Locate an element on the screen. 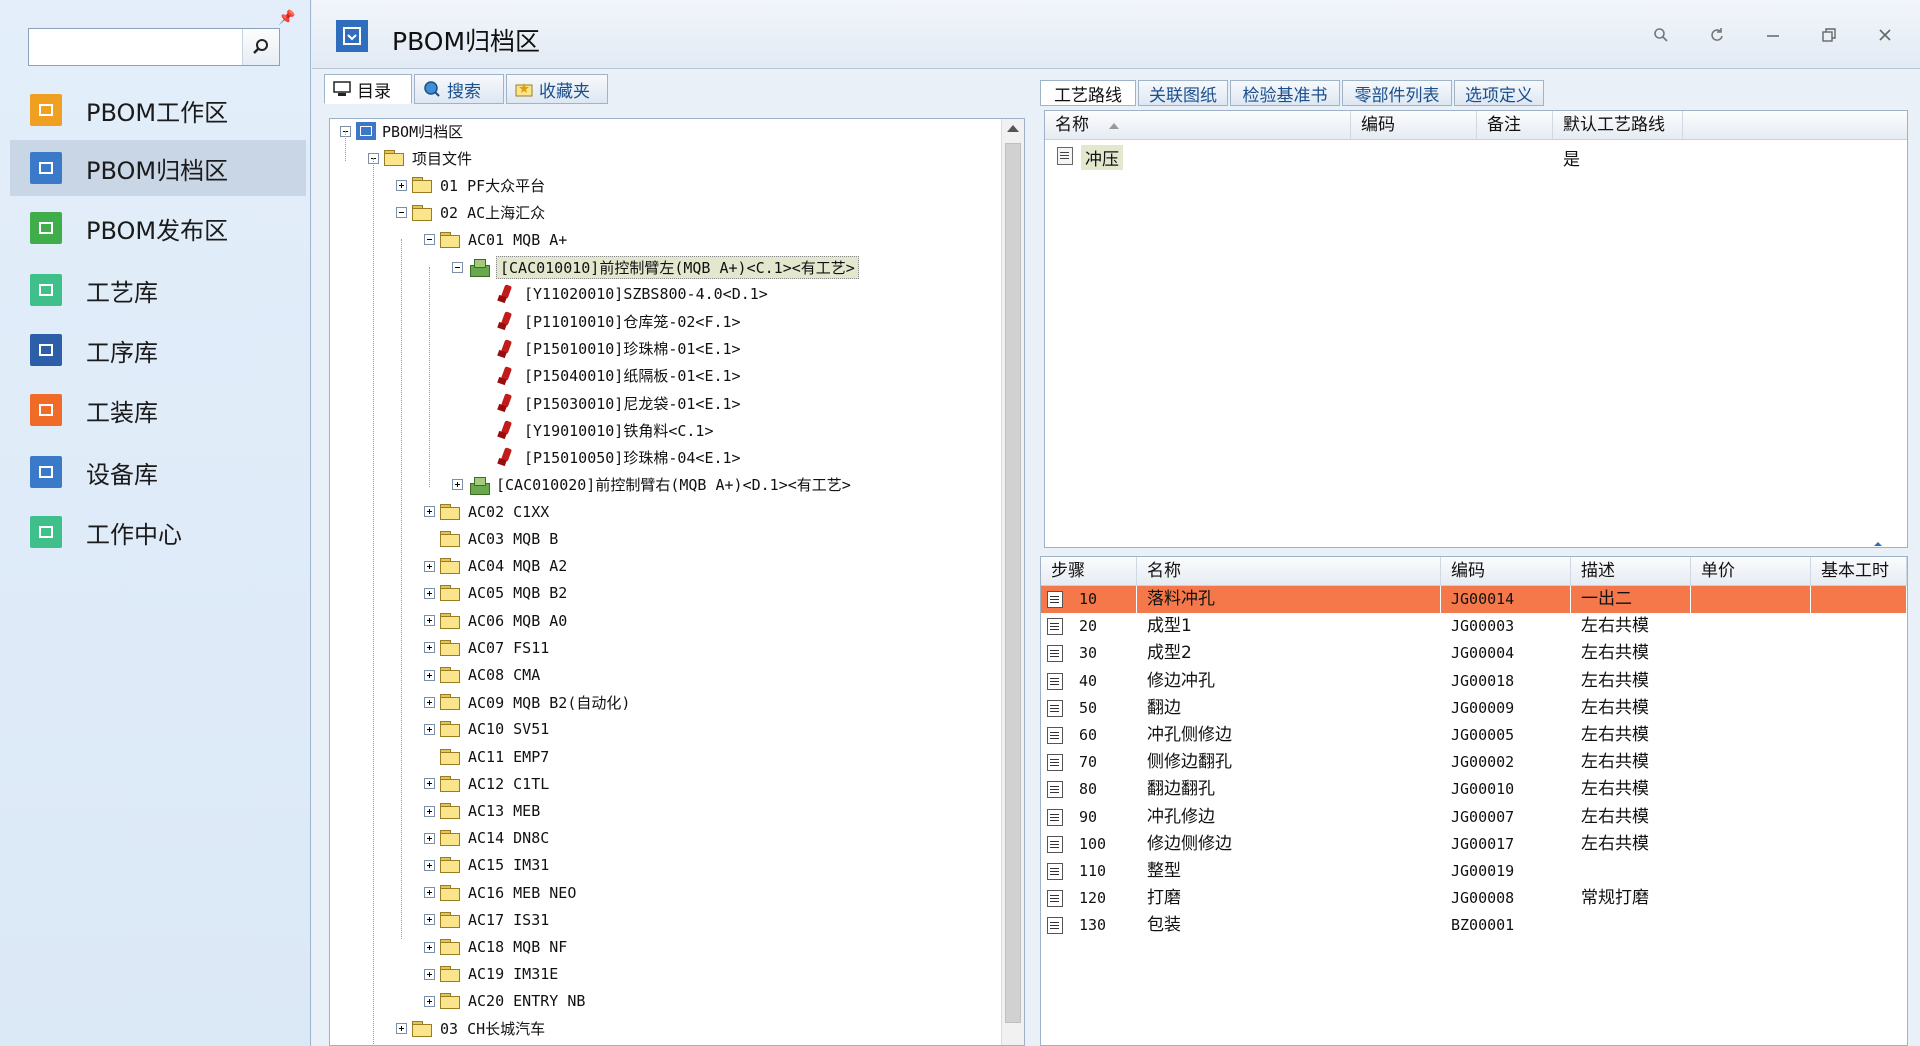  sidebar-item-operation-library: 工序库 is located at coordinates (158, 350).